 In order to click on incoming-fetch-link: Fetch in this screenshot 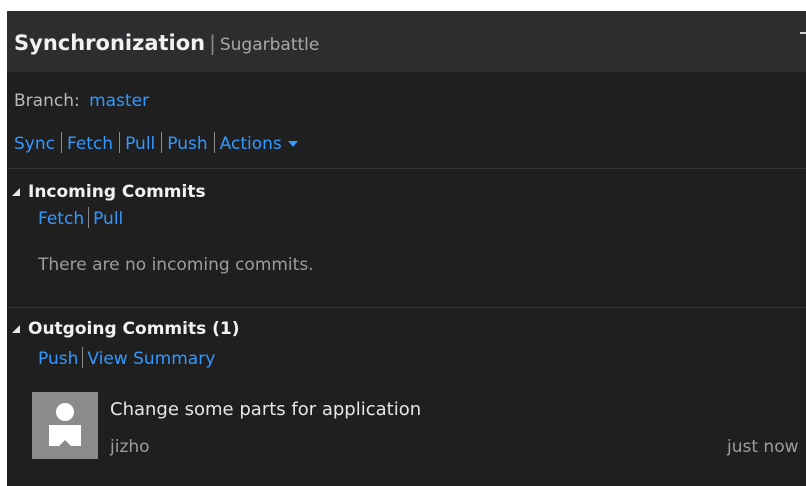, I will do `click(61, 219)`.